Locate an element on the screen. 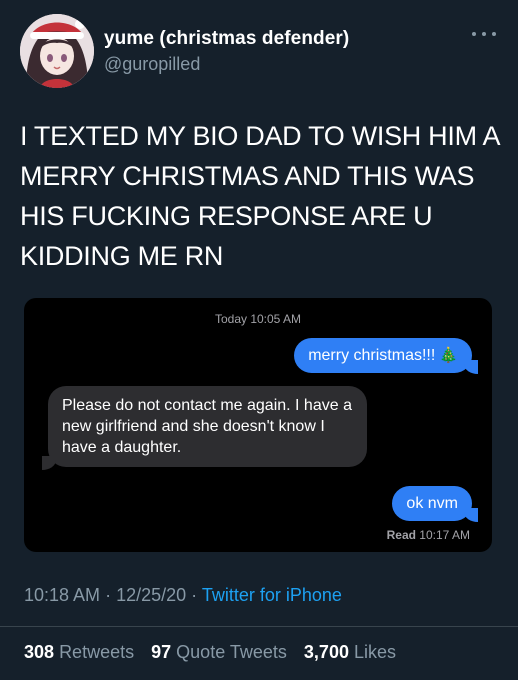 This screenshot has height=680, width=518. quote-tweets-count: 97 is located at coordinates (161, 652).